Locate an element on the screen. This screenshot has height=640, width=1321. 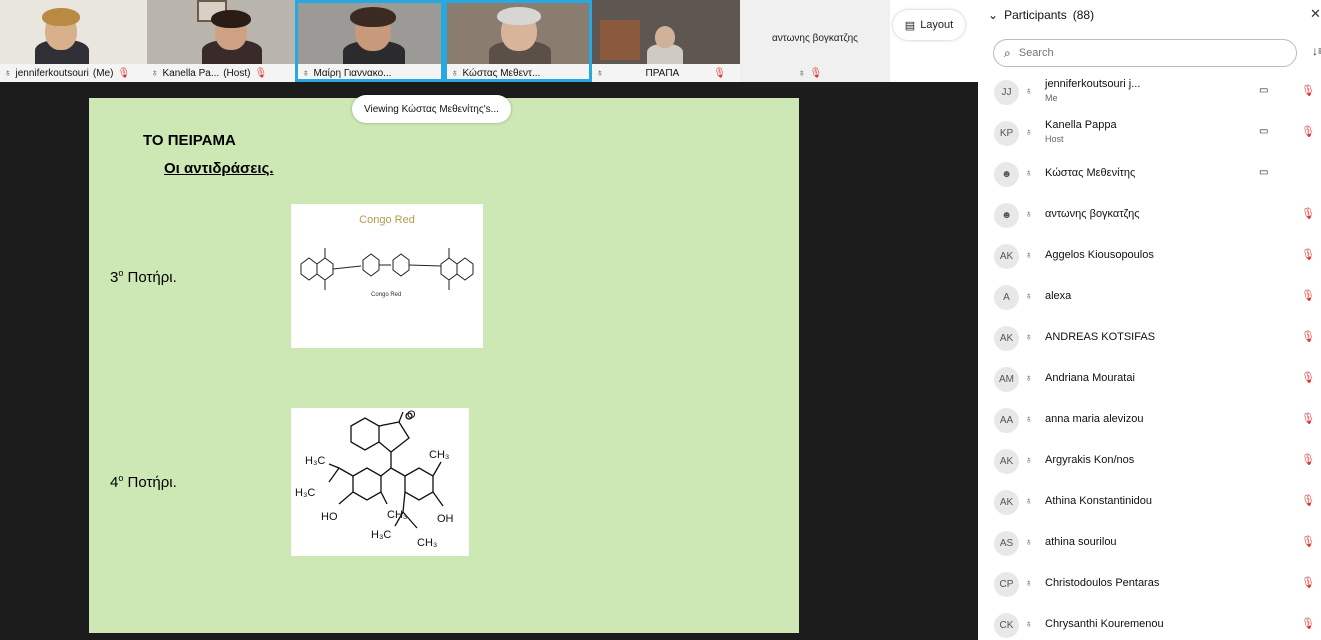
avatar: CK is located at coordinates (1006, 625).